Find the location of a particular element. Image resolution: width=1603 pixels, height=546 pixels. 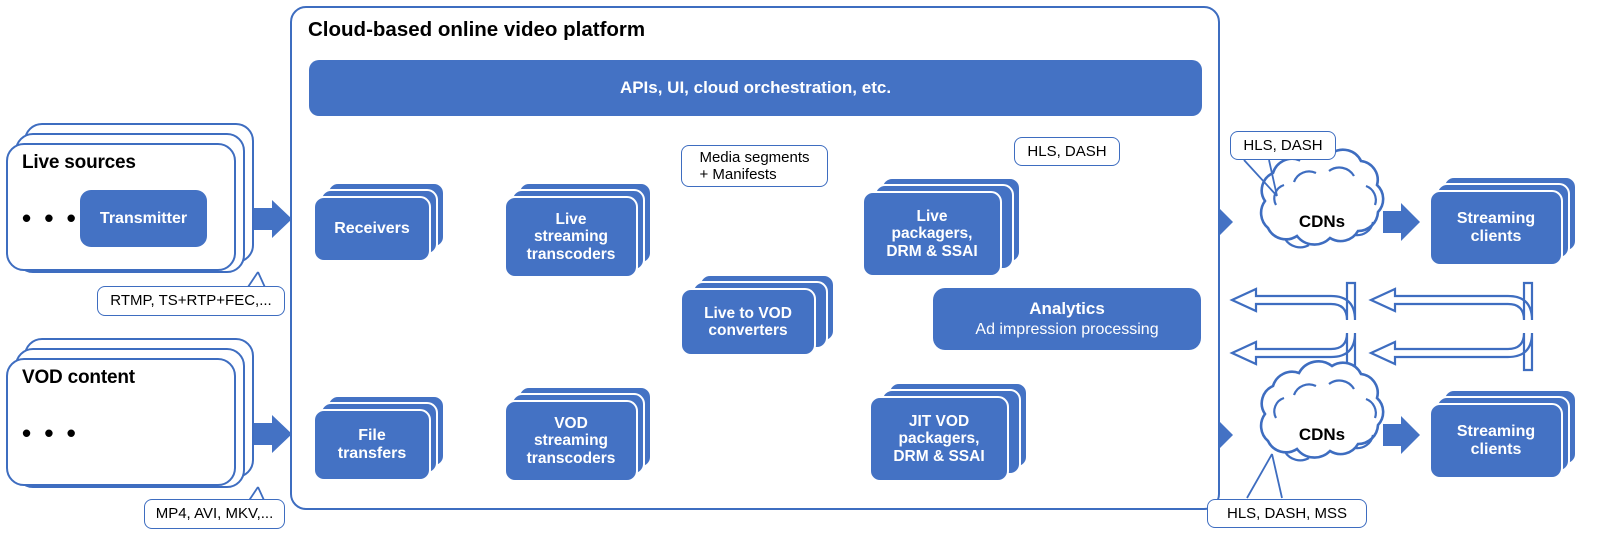

receivers-node: Receivers is located at coordinates (372, 229).